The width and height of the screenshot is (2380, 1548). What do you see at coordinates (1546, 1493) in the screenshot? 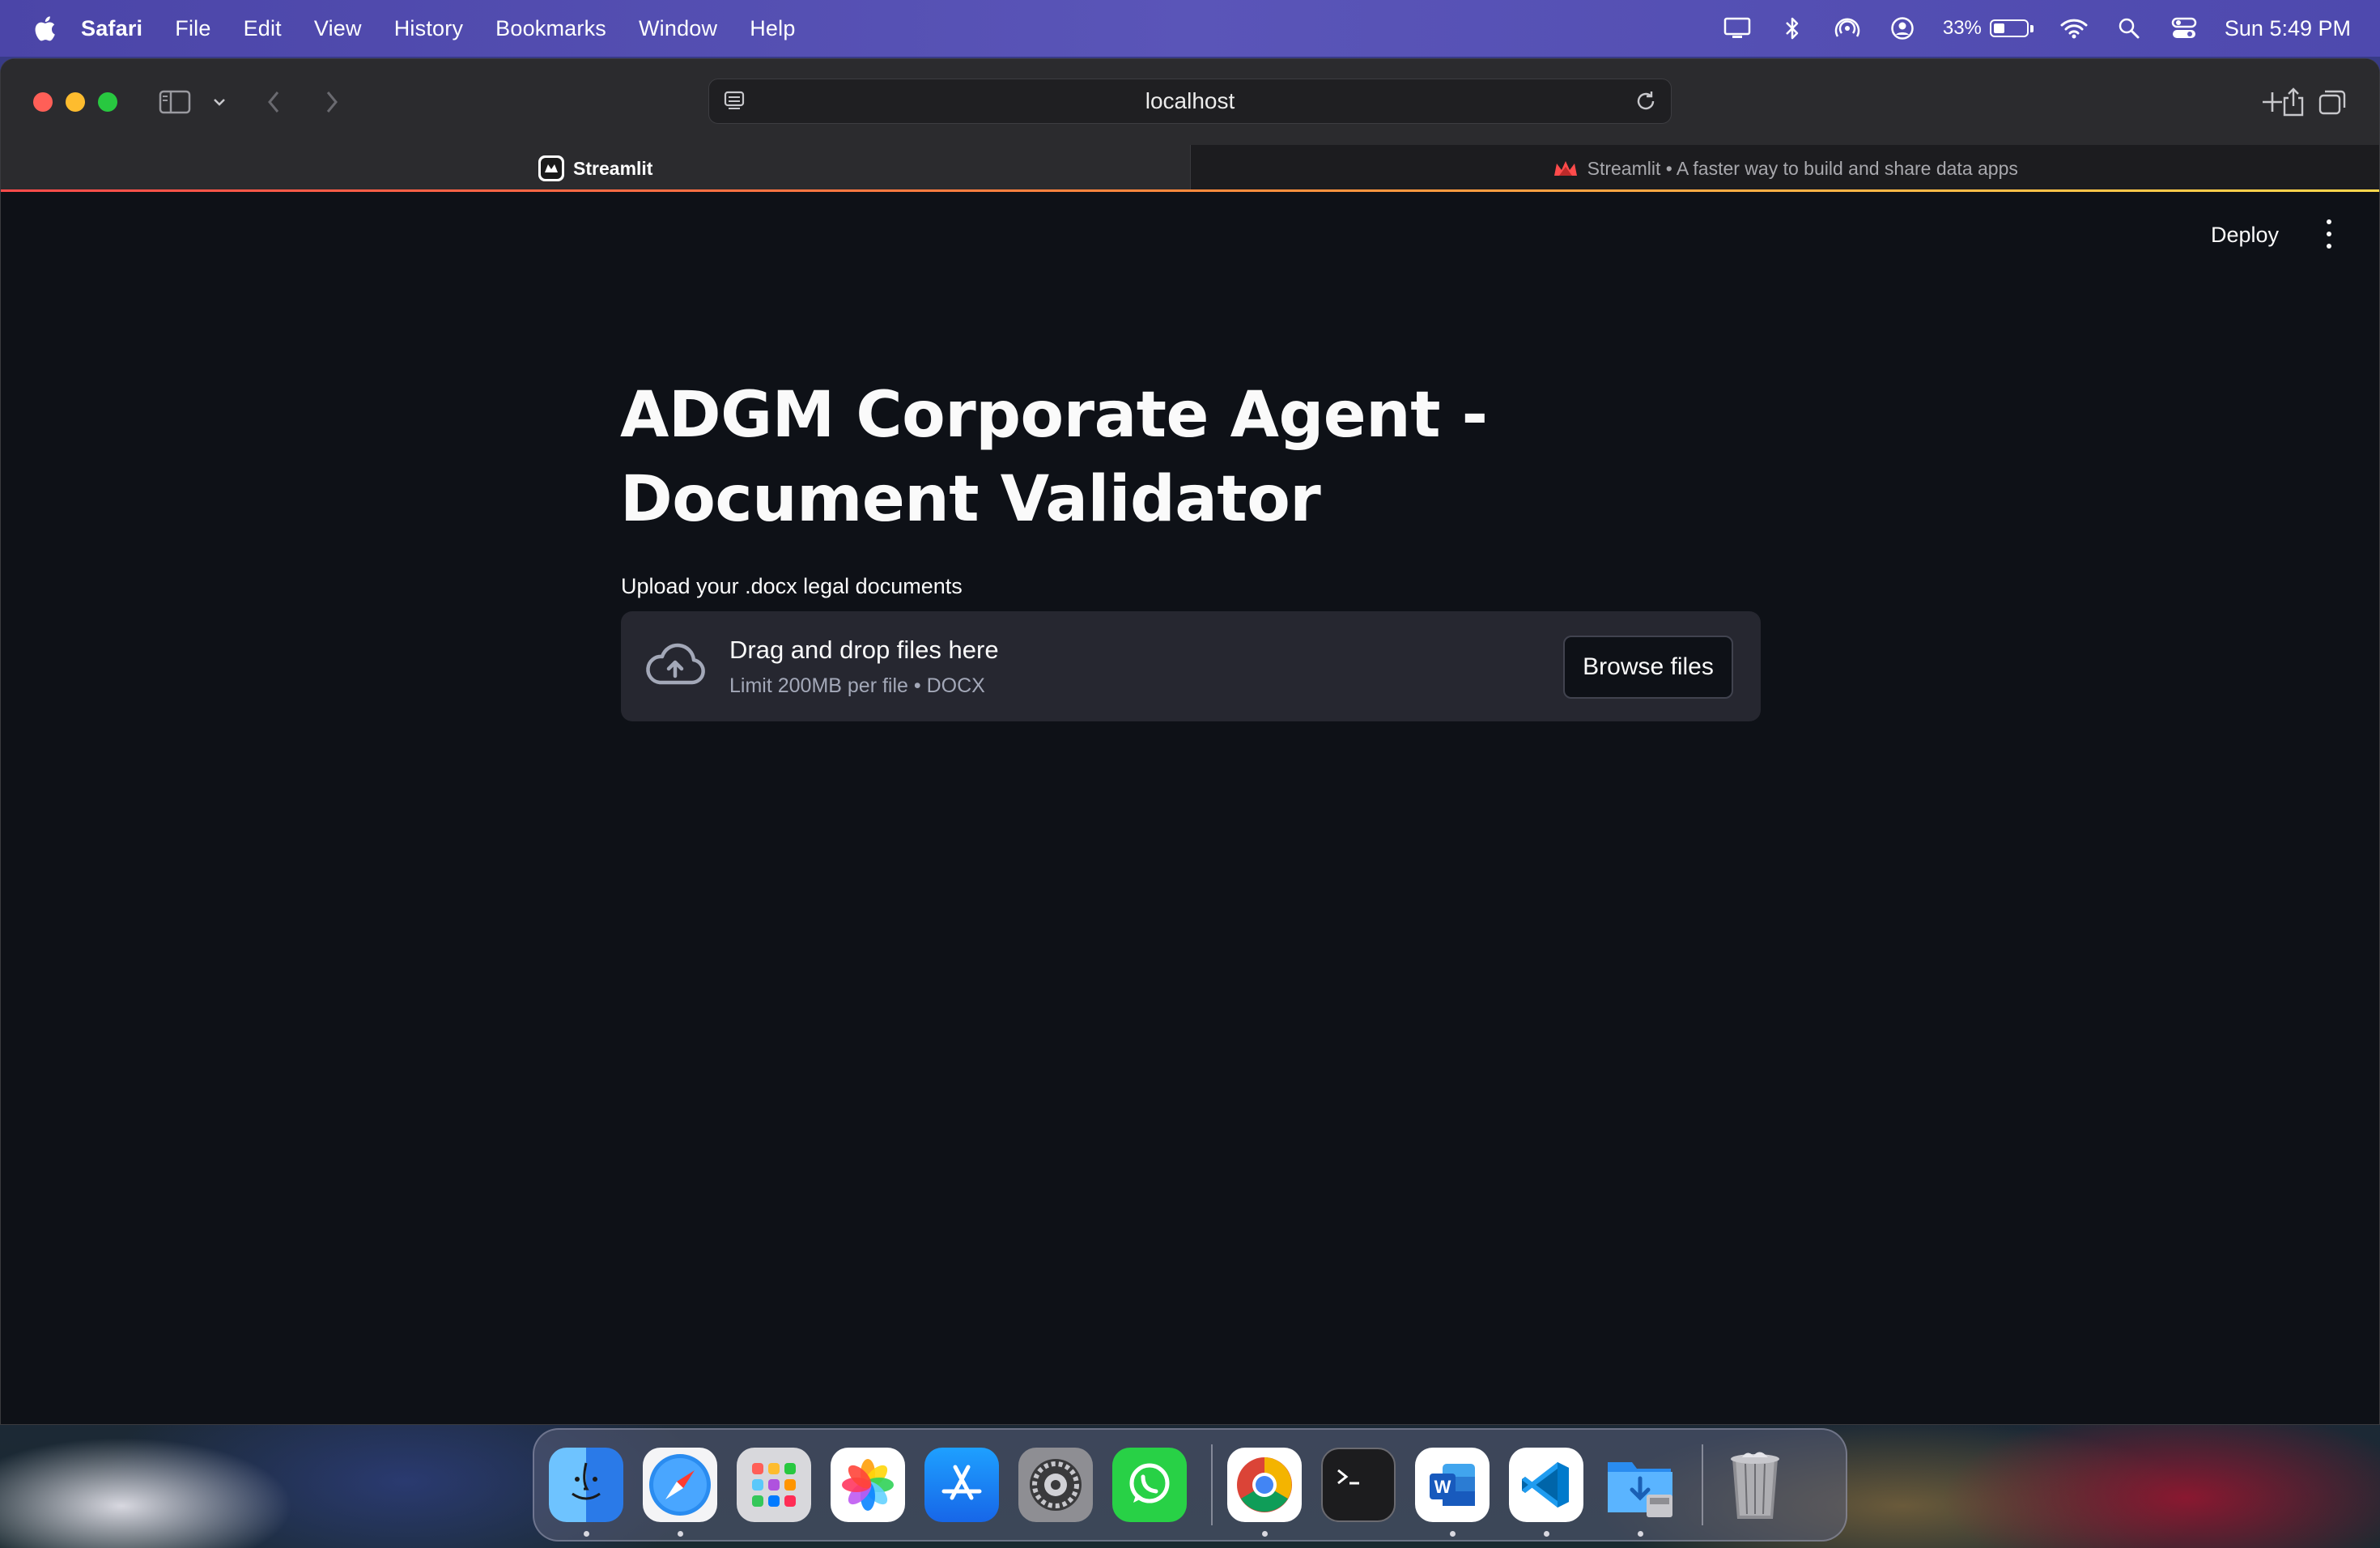
I see `dock-vscode-icon` at bounding box center [1546, 1493].